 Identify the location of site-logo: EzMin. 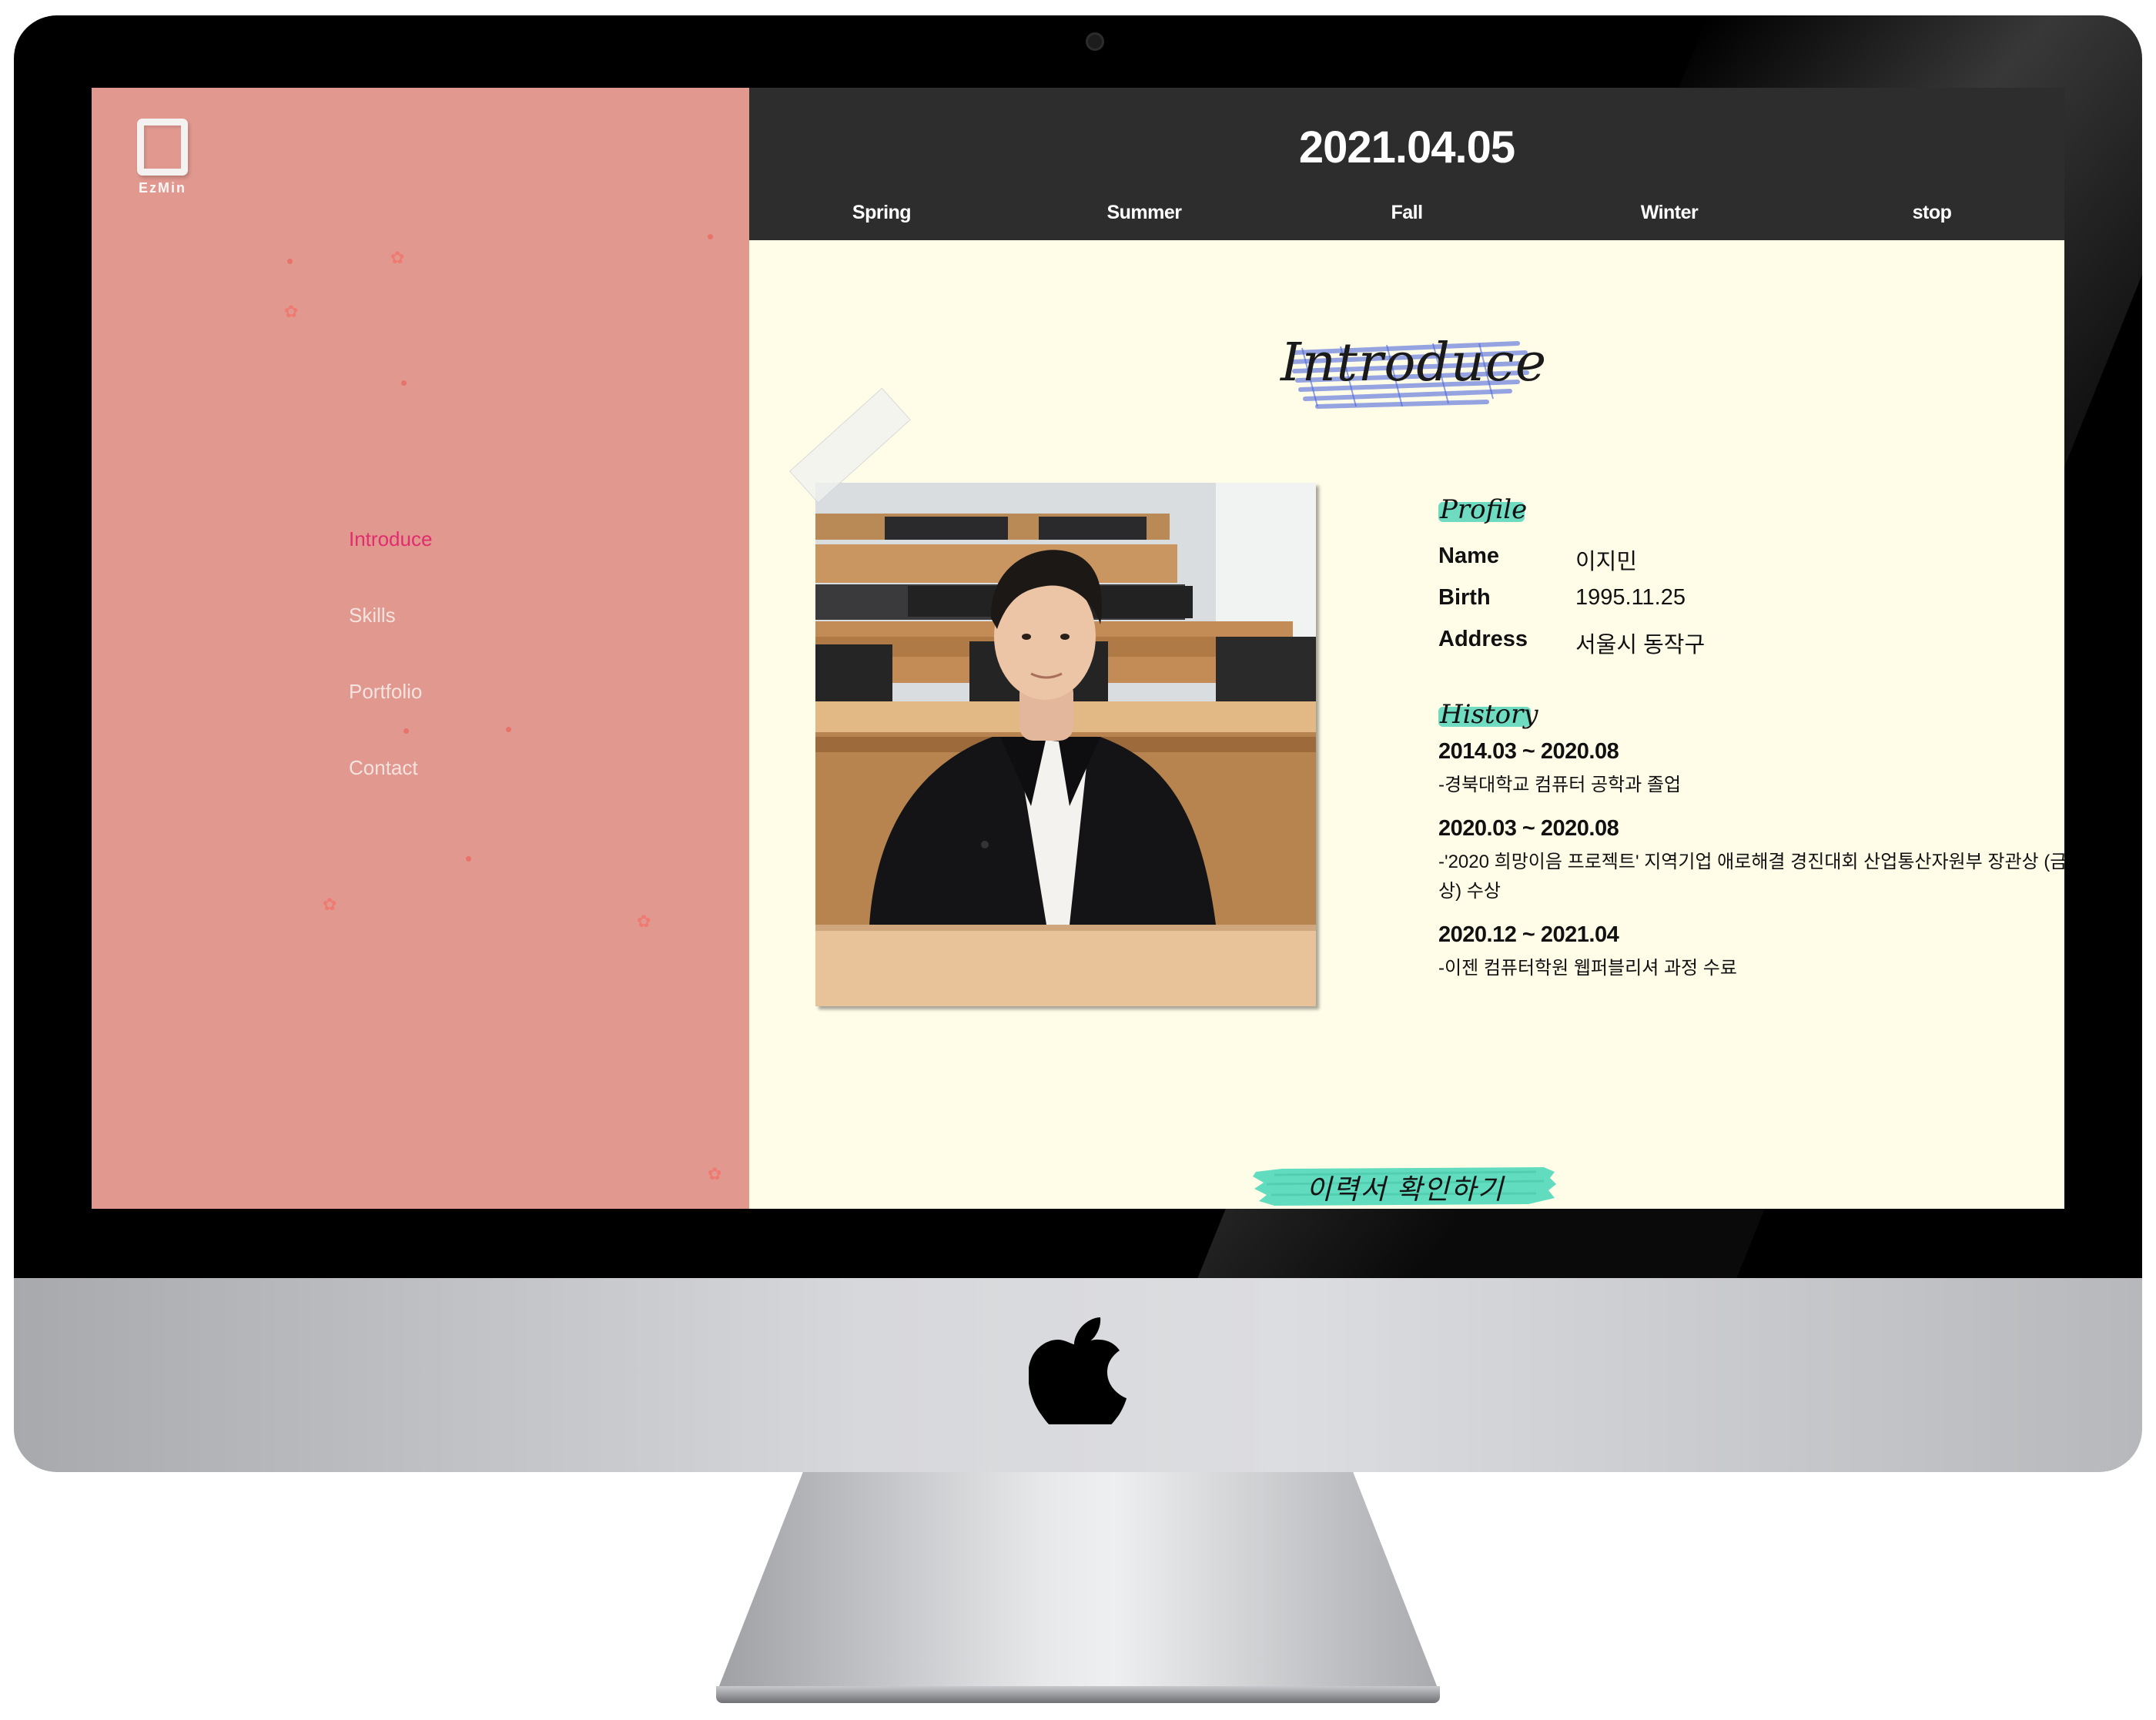
(162, 157).